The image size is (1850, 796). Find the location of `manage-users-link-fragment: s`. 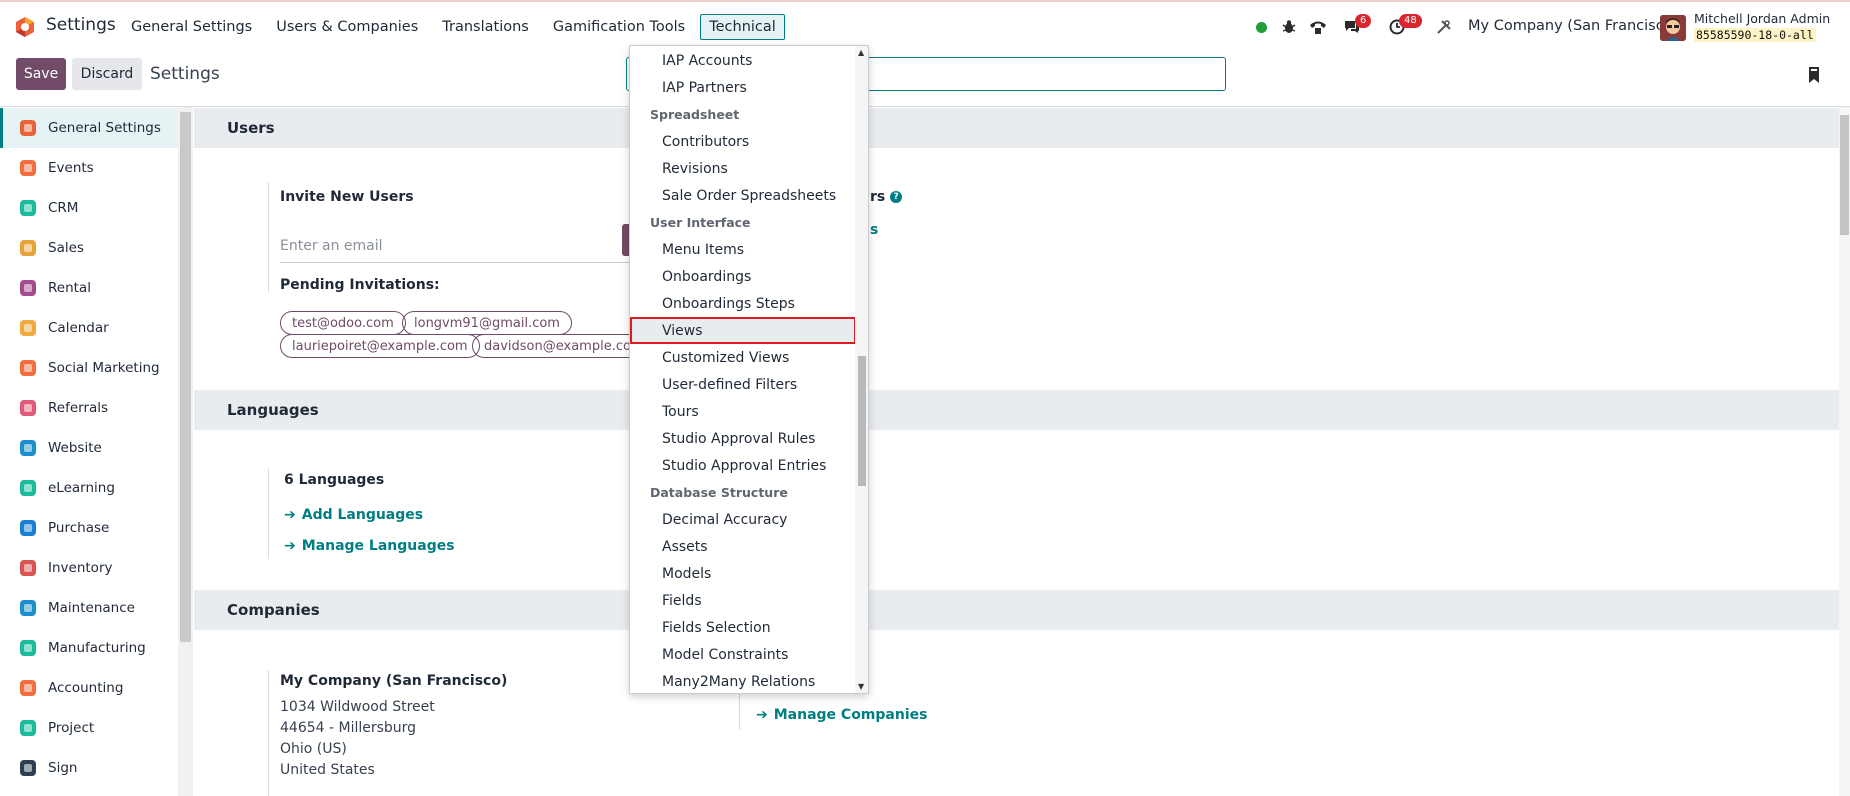

manage-users-link-fragment: s is located at coordinates (874, 230).